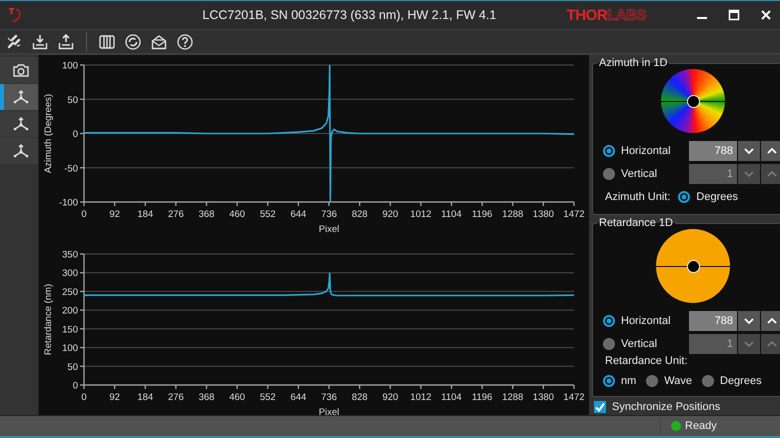 The image size is (780, 438). I want to click on columns-icon, so click(107, 42).